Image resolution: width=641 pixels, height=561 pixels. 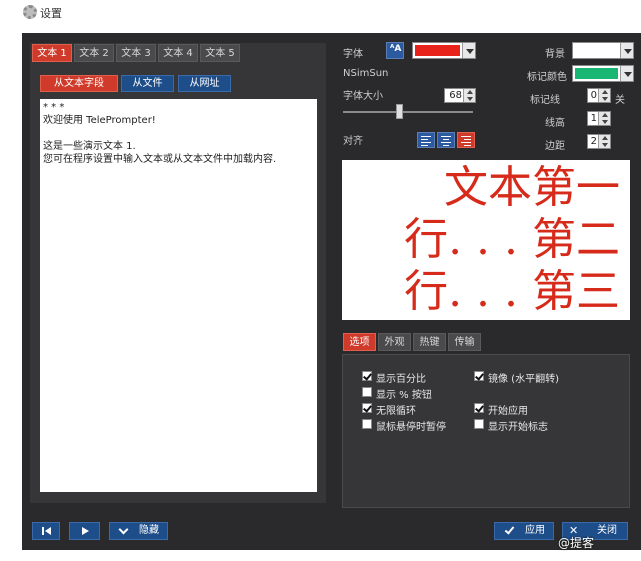 I want to click on marker-color-swatch, so click(x=596, y=73).